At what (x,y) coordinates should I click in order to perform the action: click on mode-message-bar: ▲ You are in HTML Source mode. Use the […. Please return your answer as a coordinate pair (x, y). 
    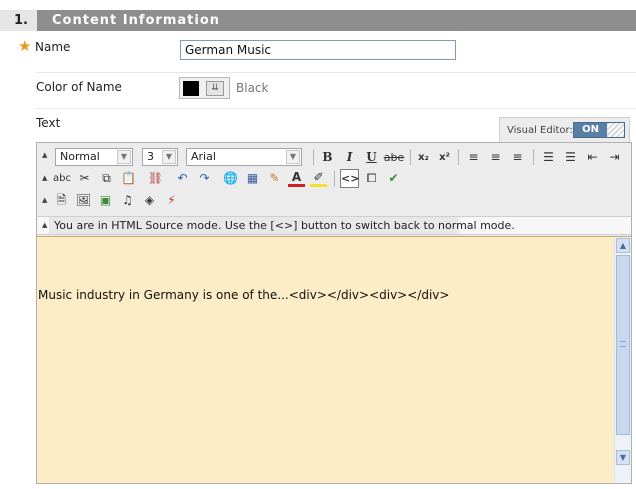
    Looking at the image, I should click on (334, 225).